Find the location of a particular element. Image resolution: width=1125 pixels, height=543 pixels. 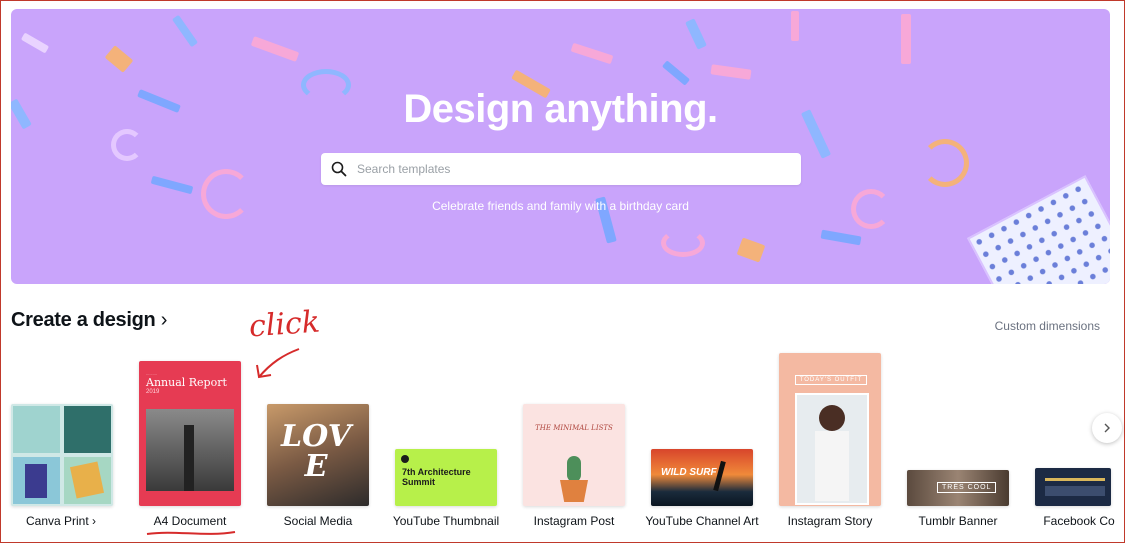

tumblr-banner-thumbnail: TRÈS COOL is located at coordinates (958, 488).